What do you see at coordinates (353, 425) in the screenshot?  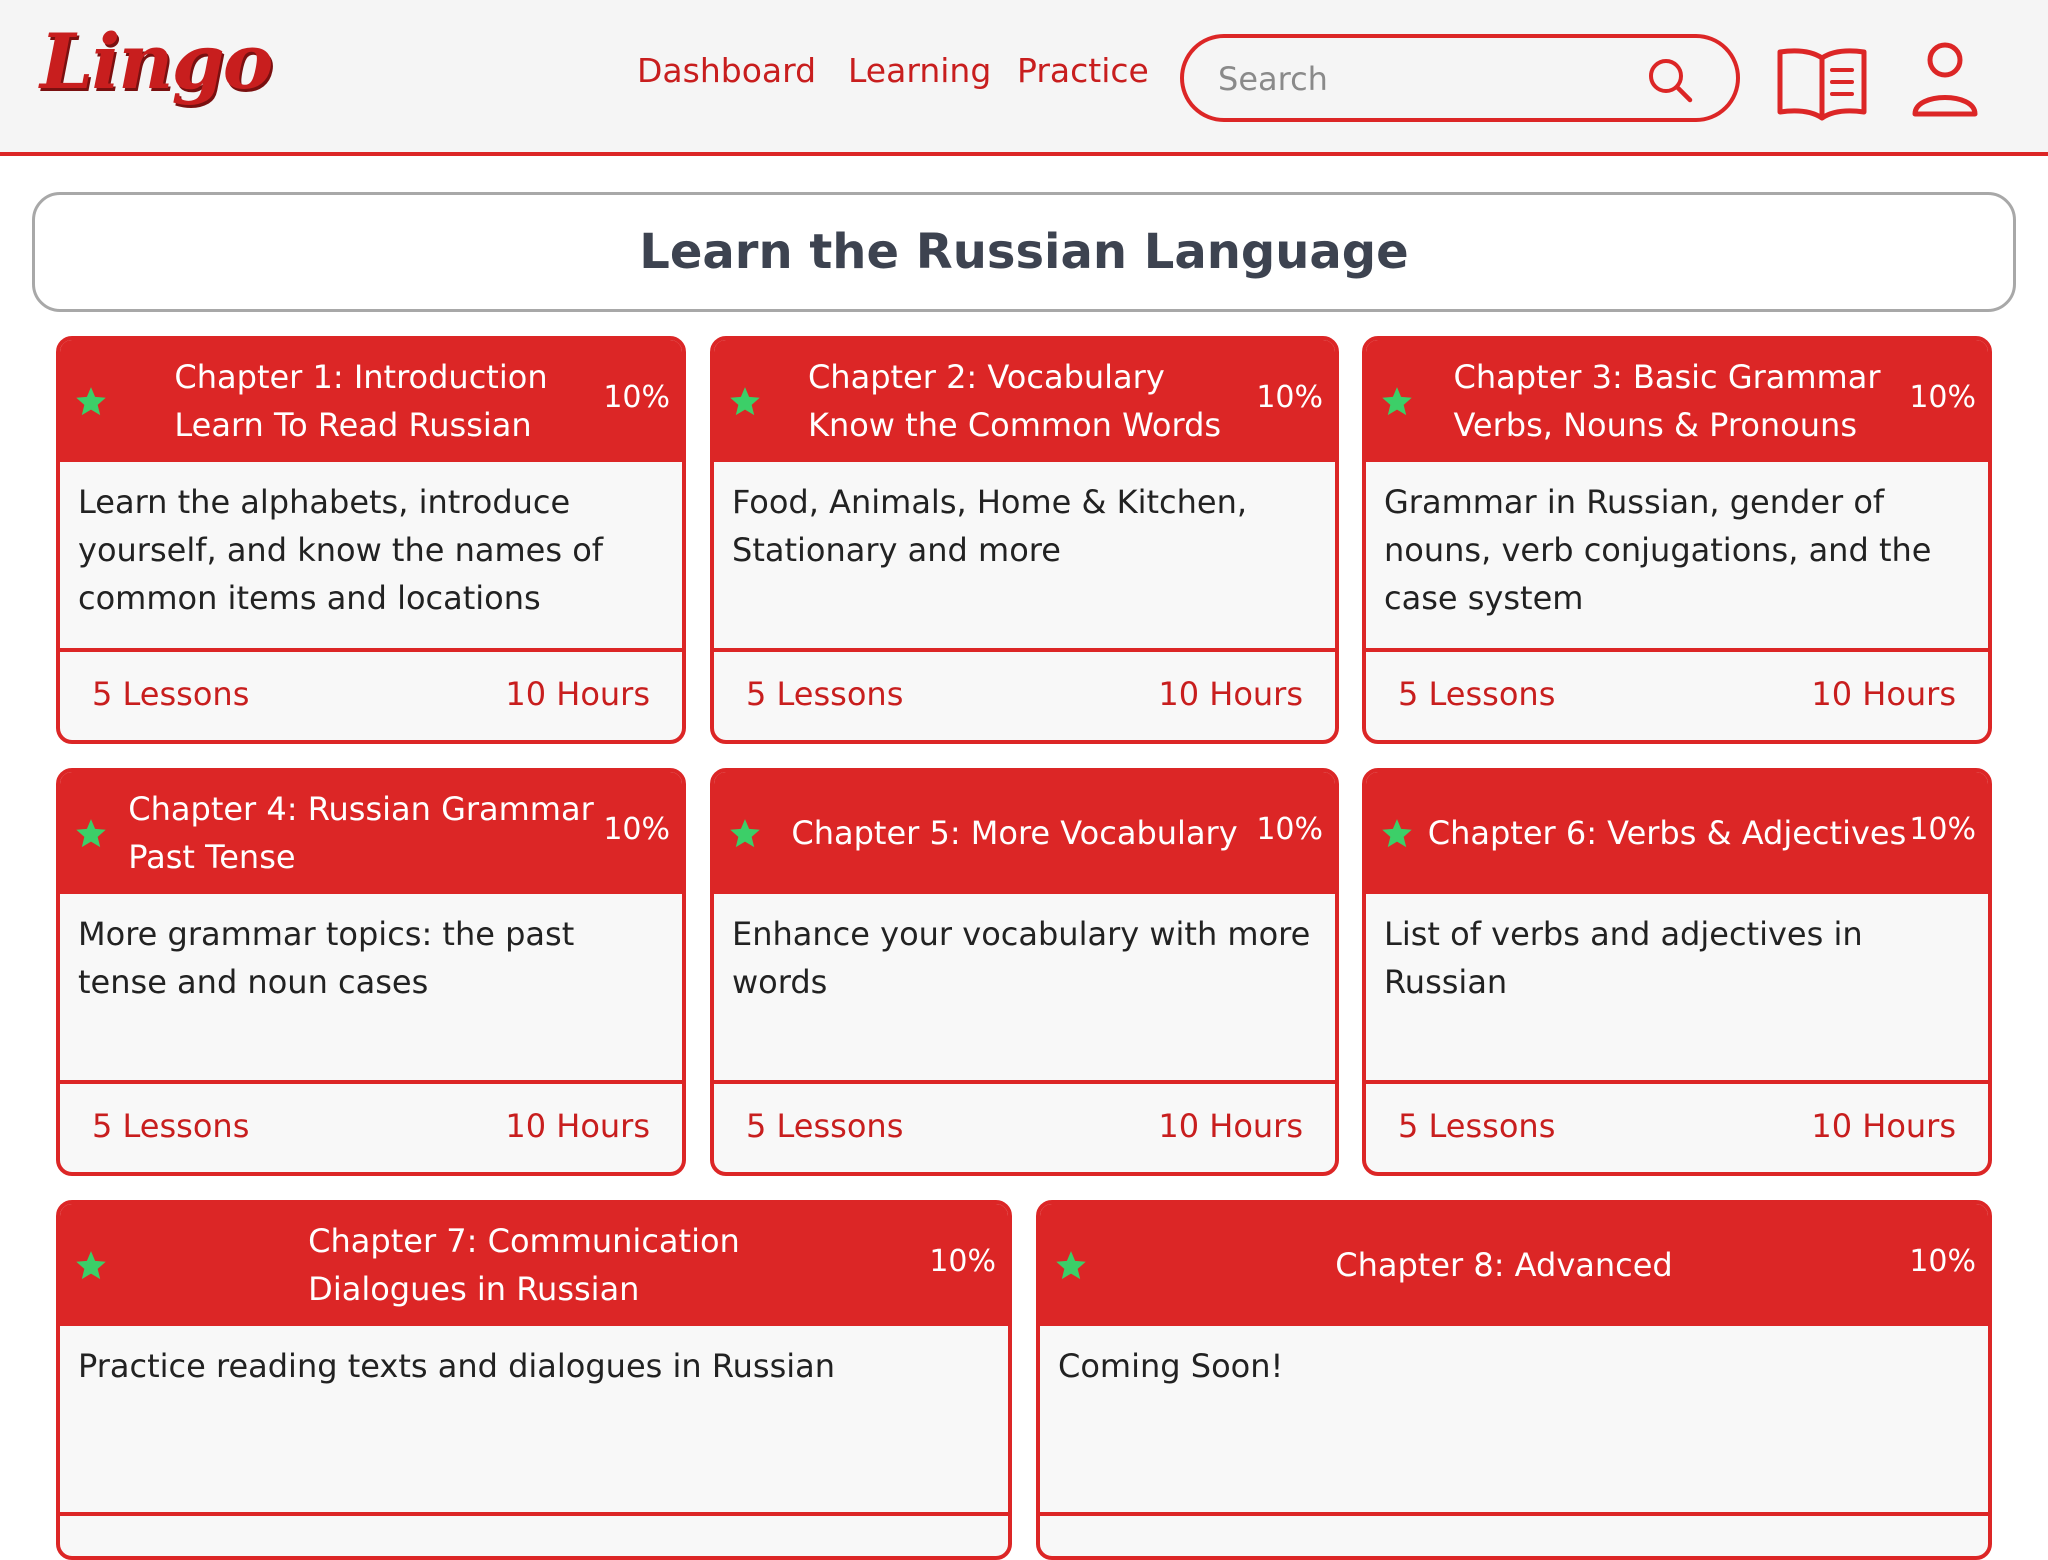 I see `chapter-title-line2: Learn To Read Russian` at bounding box center [353, 425].